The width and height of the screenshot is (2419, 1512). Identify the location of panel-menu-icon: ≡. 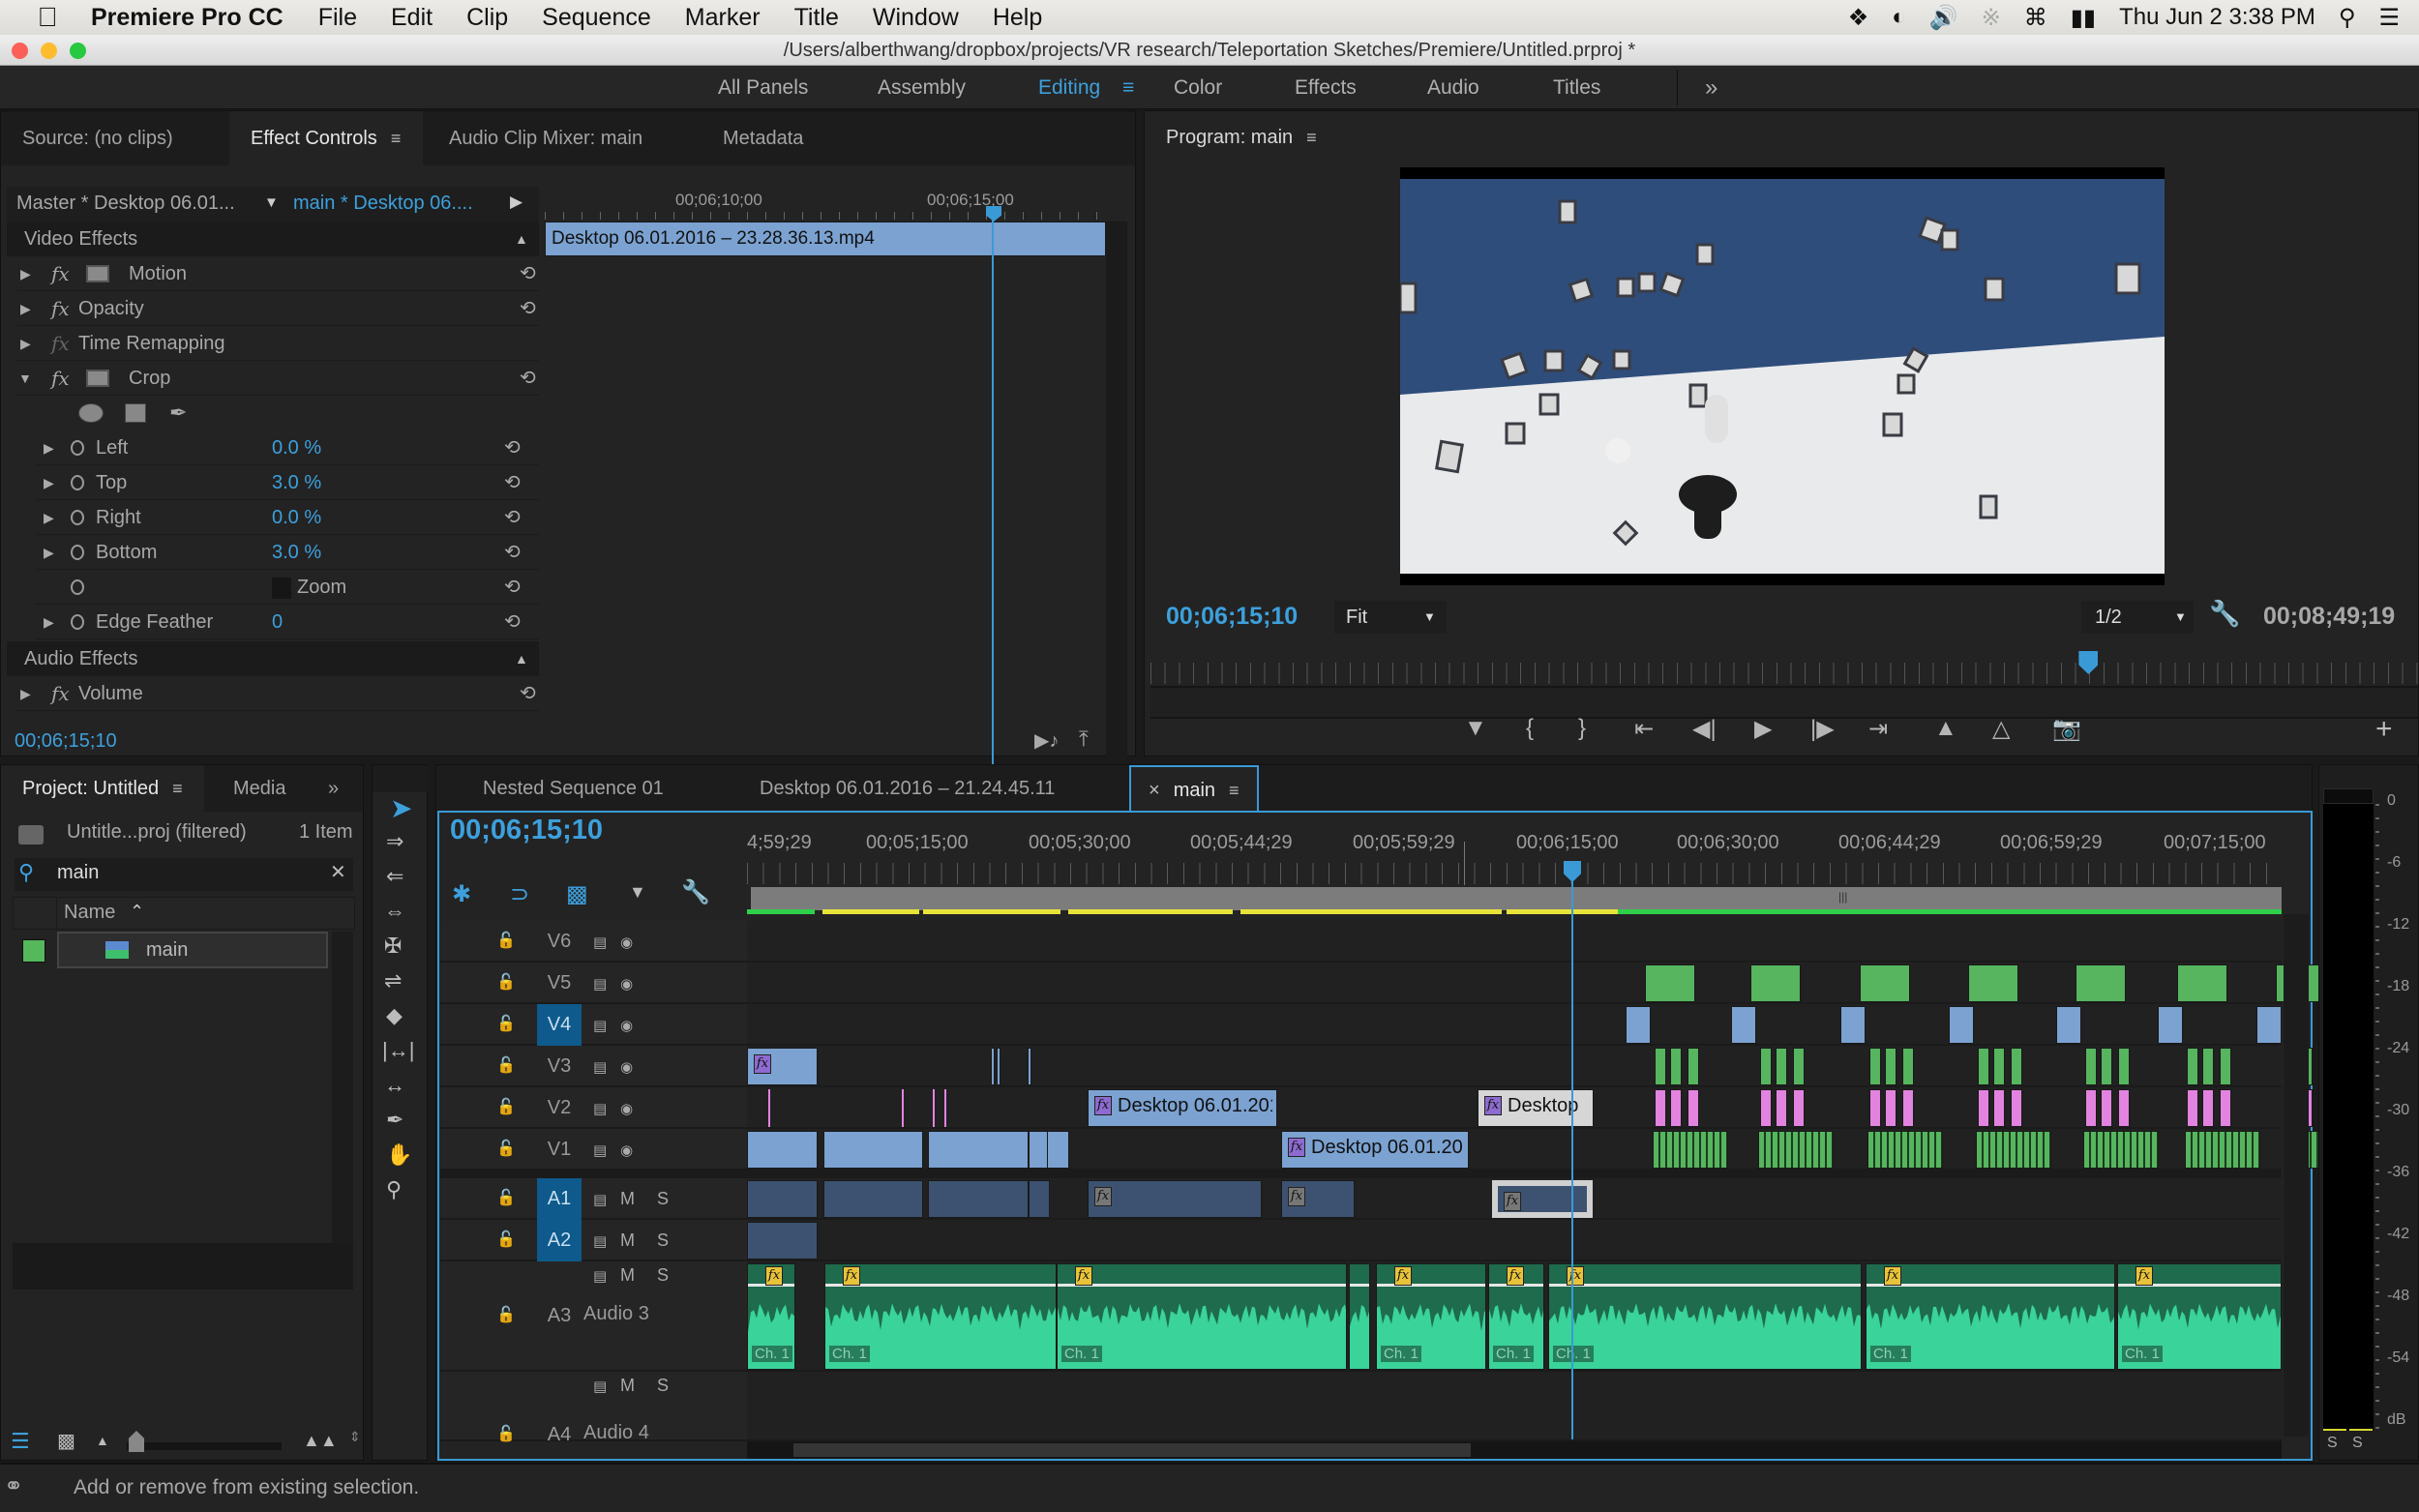
(177, 789).